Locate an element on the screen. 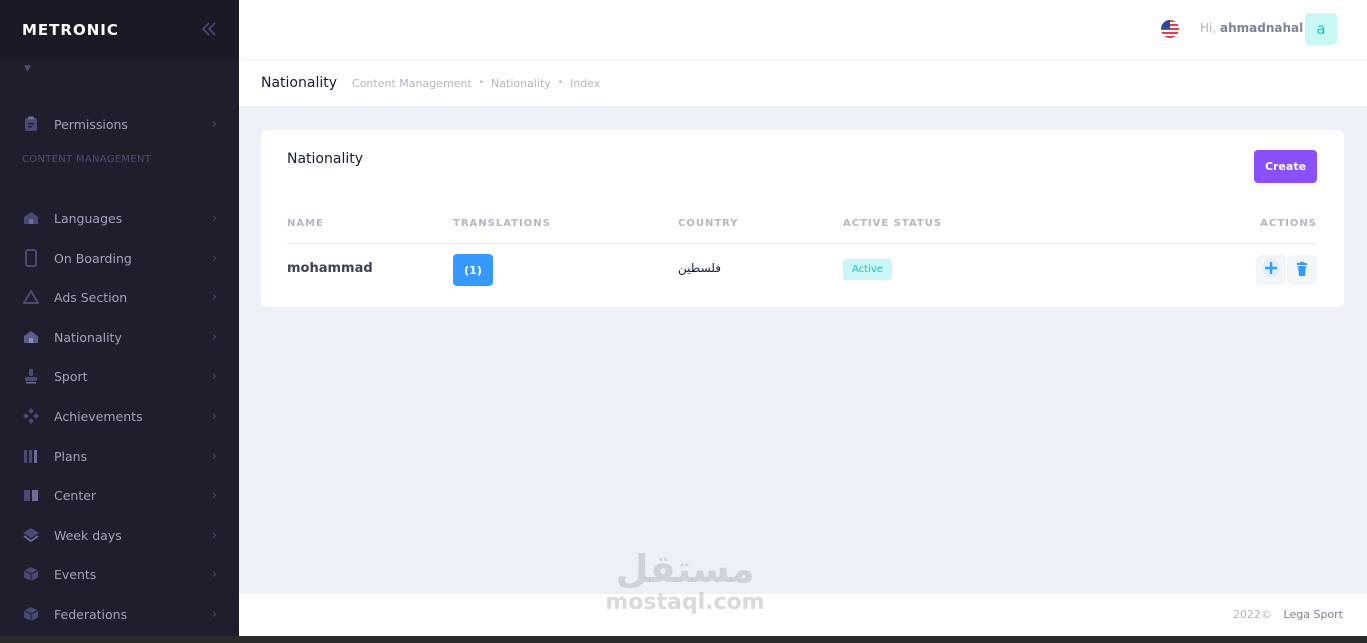  triangle-icon is located at coordinates (31, 297).